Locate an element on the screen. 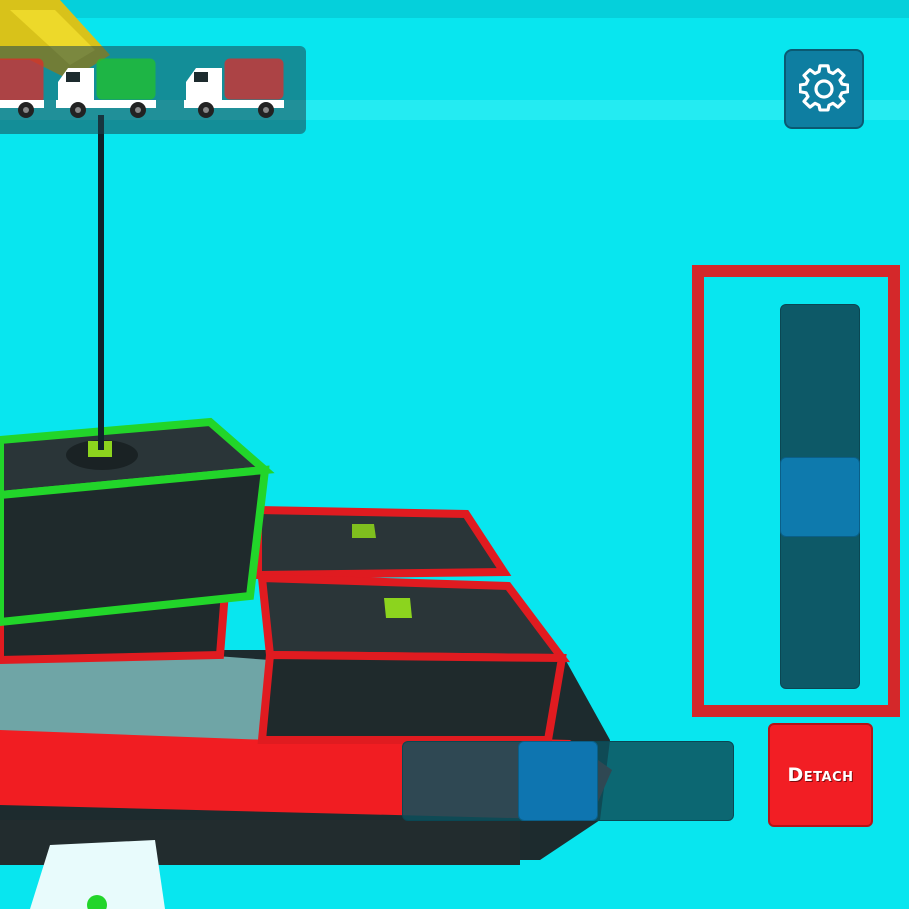  gear-icon is located at coordinates (824, 88).